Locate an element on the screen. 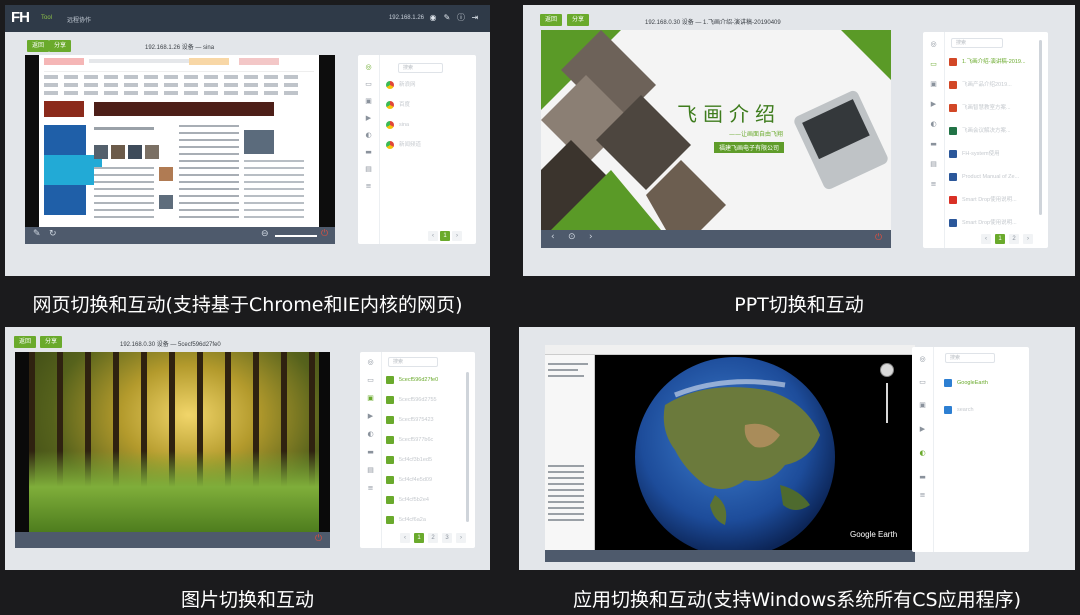  logout-icon: ⇥ is located at coordinates (475, 18).